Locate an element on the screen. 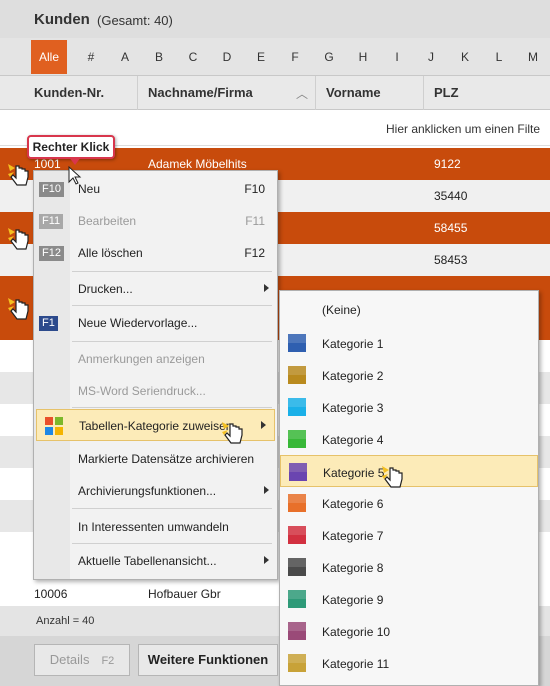 The image size is (550, 686). menu-item-interessenten: In Interessenten umwandeln is located at coordinates (155, 527).